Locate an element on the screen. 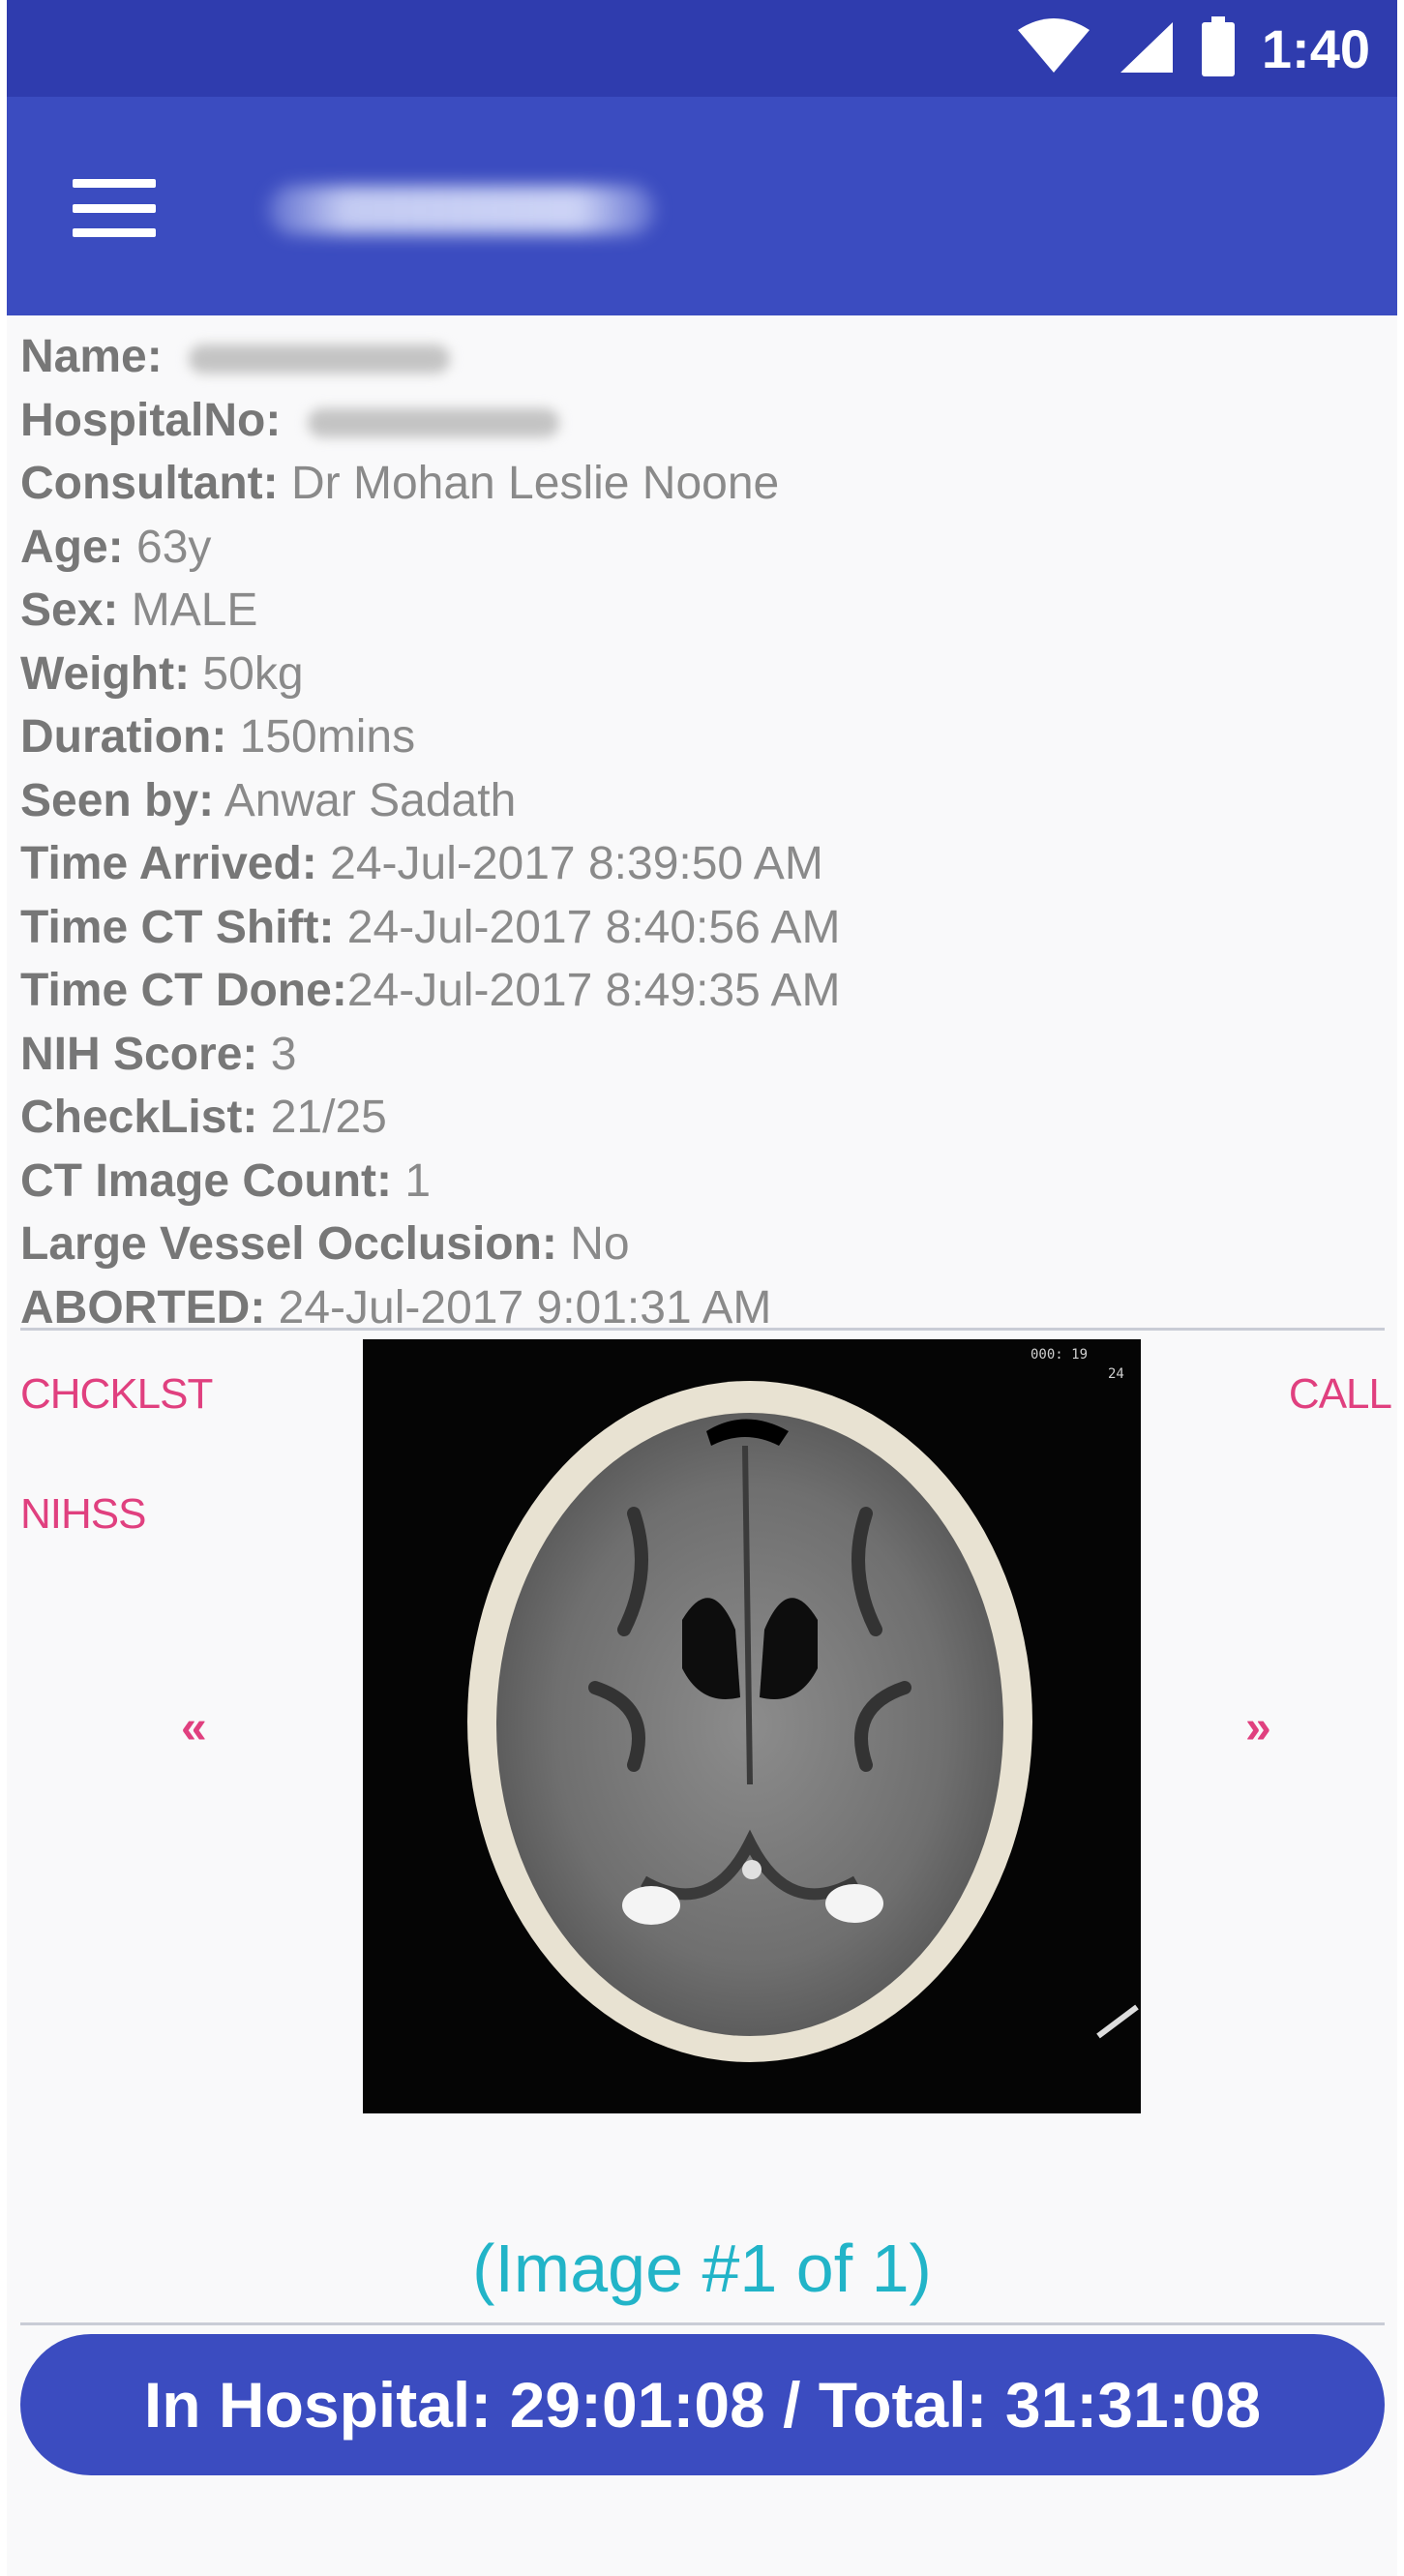  next-image-button: » is located at coordinates (1258, 1727).